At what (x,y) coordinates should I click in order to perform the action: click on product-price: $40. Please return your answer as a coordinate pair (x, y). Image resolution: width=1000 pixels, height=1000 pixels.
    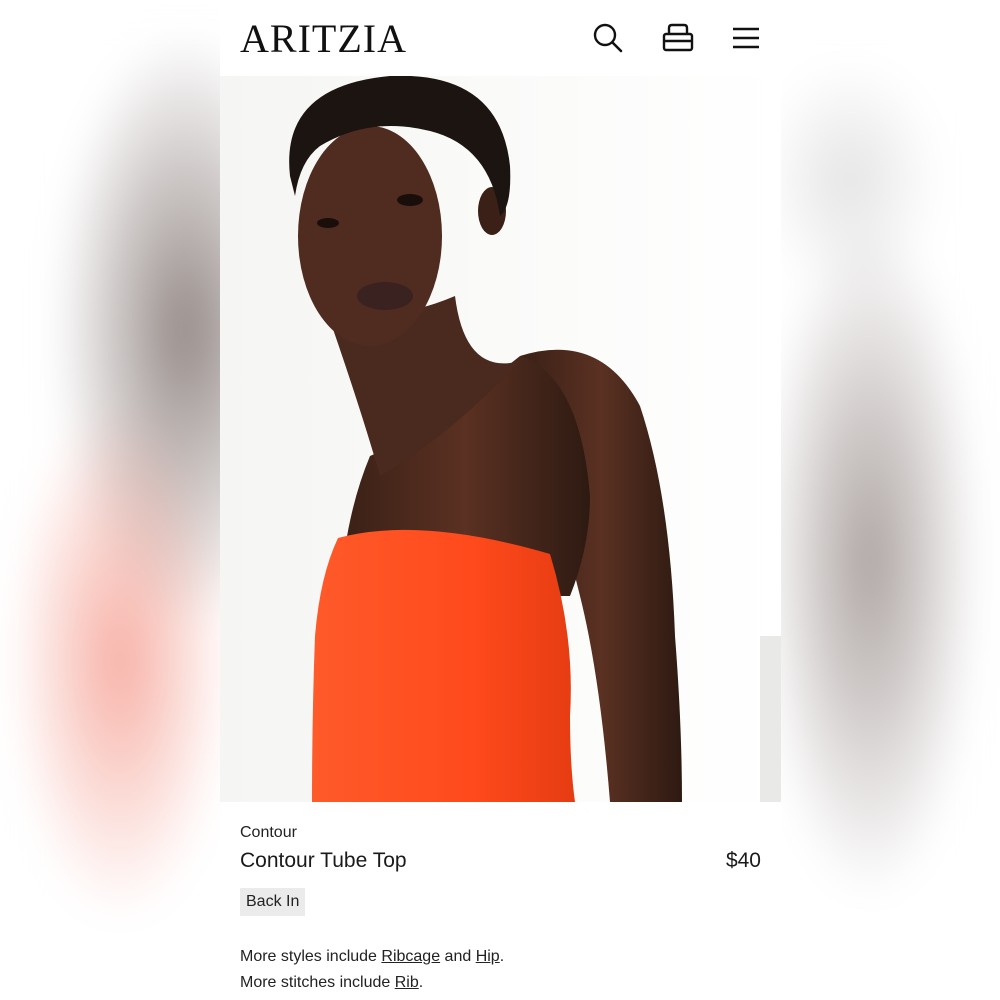
    Looking at the image, I should click on (743, 860).